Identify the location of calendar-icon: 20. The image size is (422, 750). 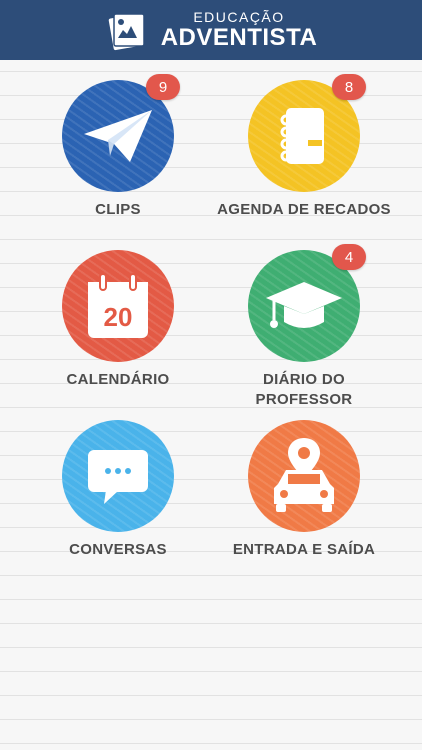
(118, 305).